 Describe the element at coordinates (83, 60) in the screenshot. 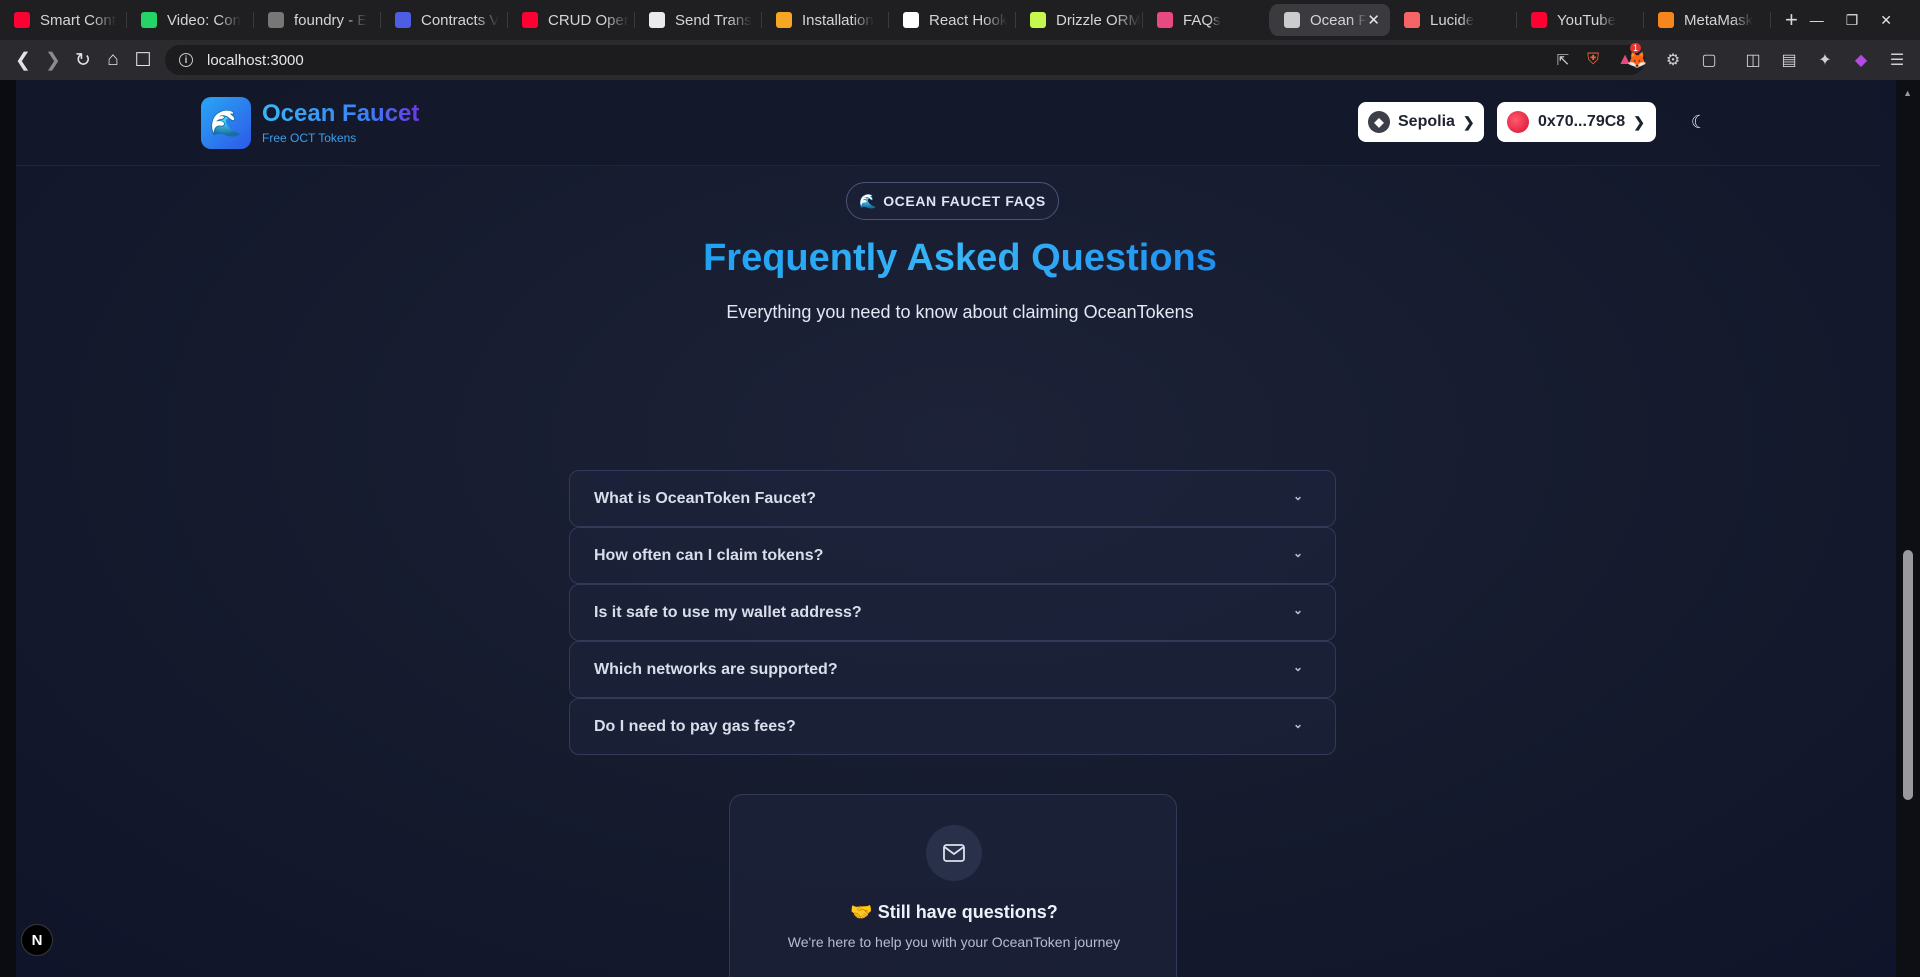

I see `reload-icon: ↻` at that location.